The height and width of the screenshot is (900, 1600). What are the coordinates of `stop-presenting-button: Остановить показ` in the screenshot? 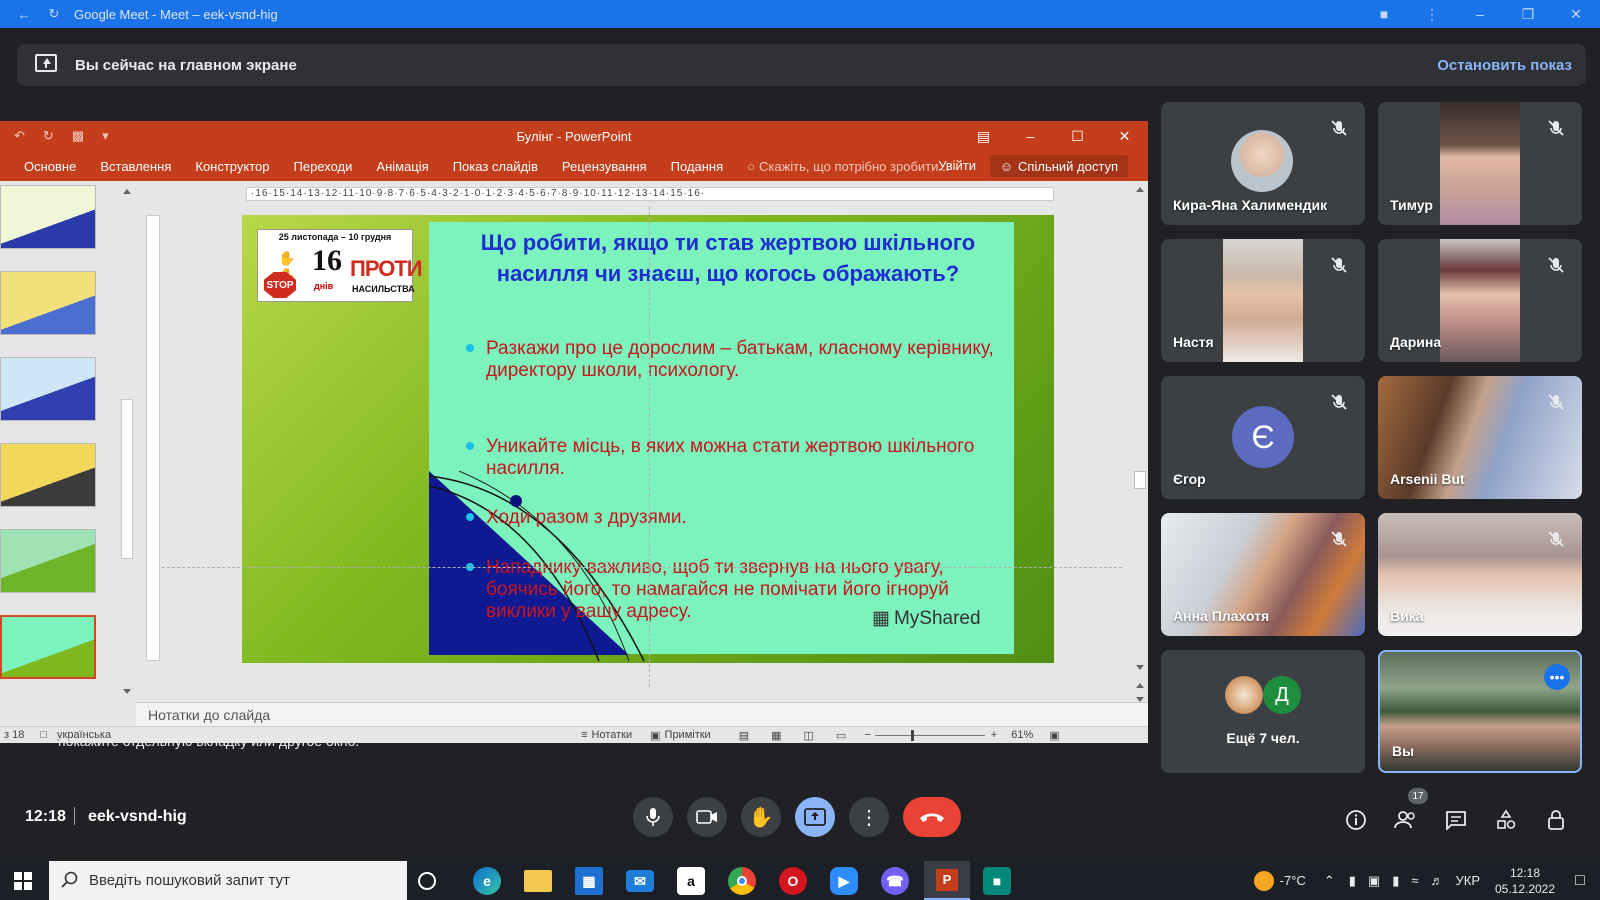 It's located at (1504, 65).